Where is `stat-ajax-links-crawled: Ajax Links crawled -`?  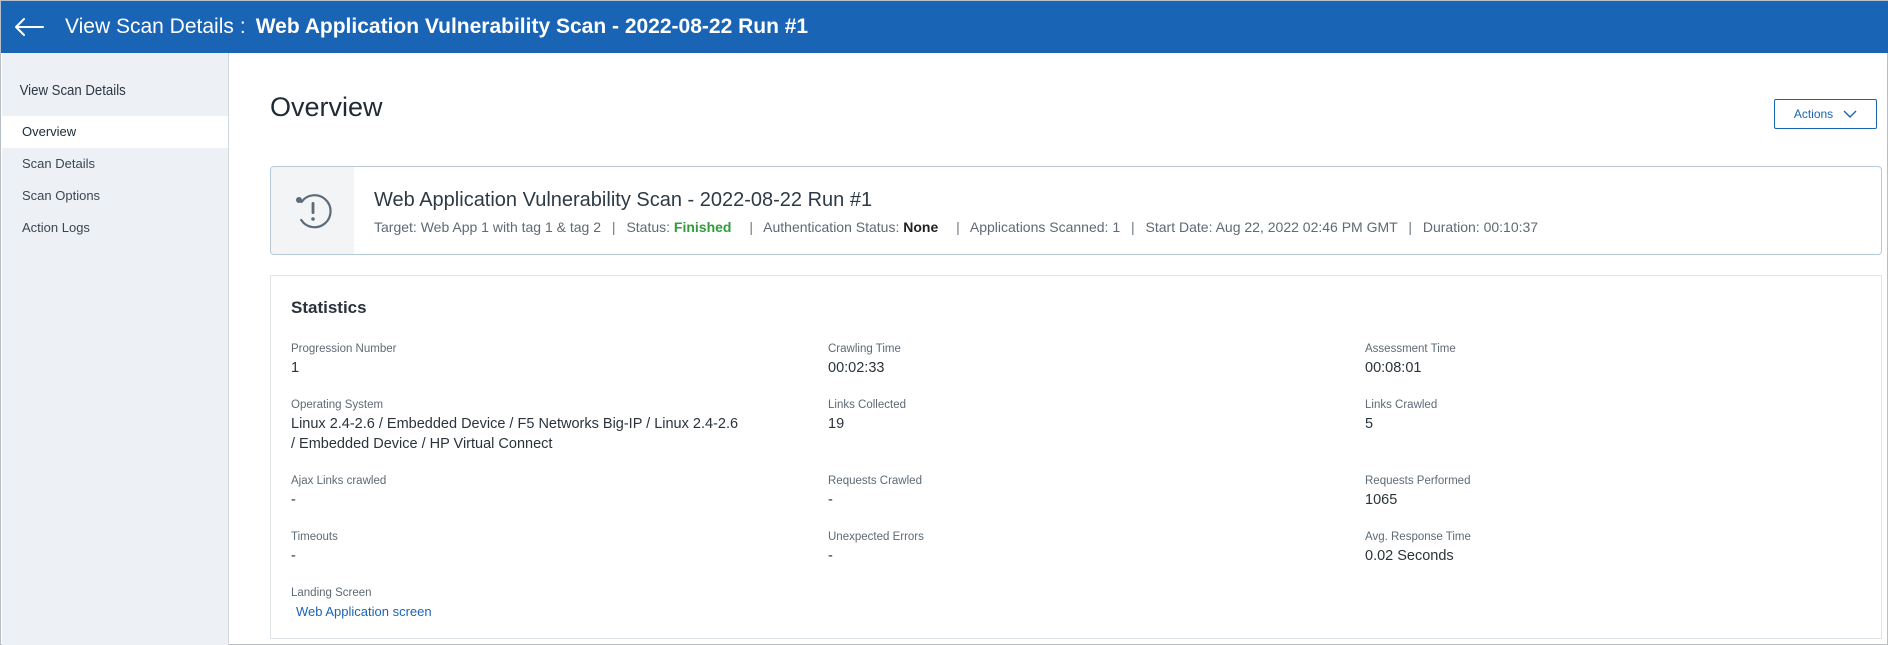
stat-ajax-links-crawled: Ajax Links crawled - is located at coordinates (541, 492).